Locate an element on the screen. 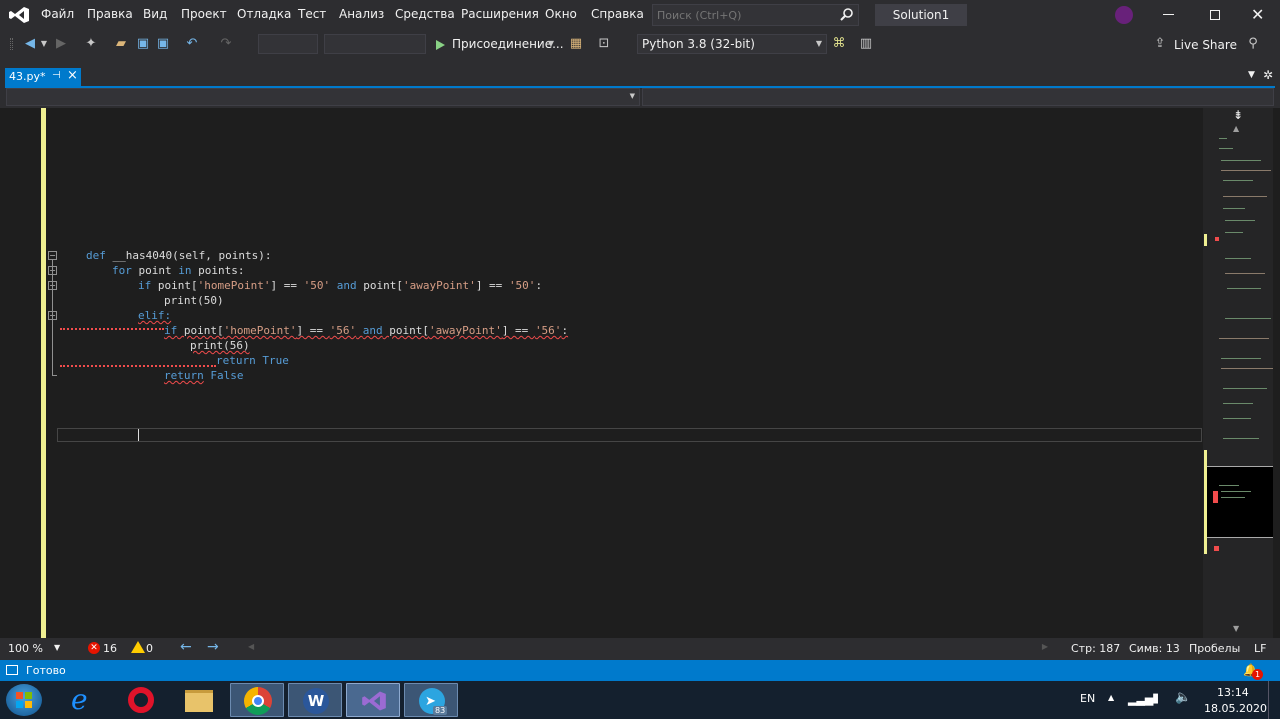 The image size is (1280, 719). restore-icon is located at coordinates (1215, 15).